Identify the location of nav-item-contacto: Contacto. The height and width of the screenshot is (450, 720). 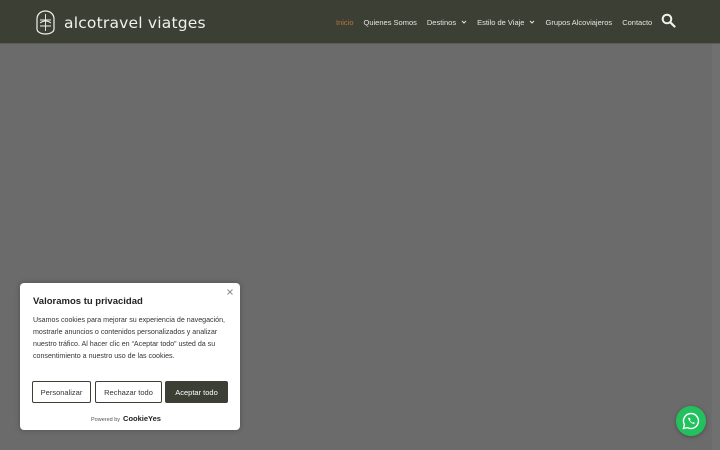
(637, 22).